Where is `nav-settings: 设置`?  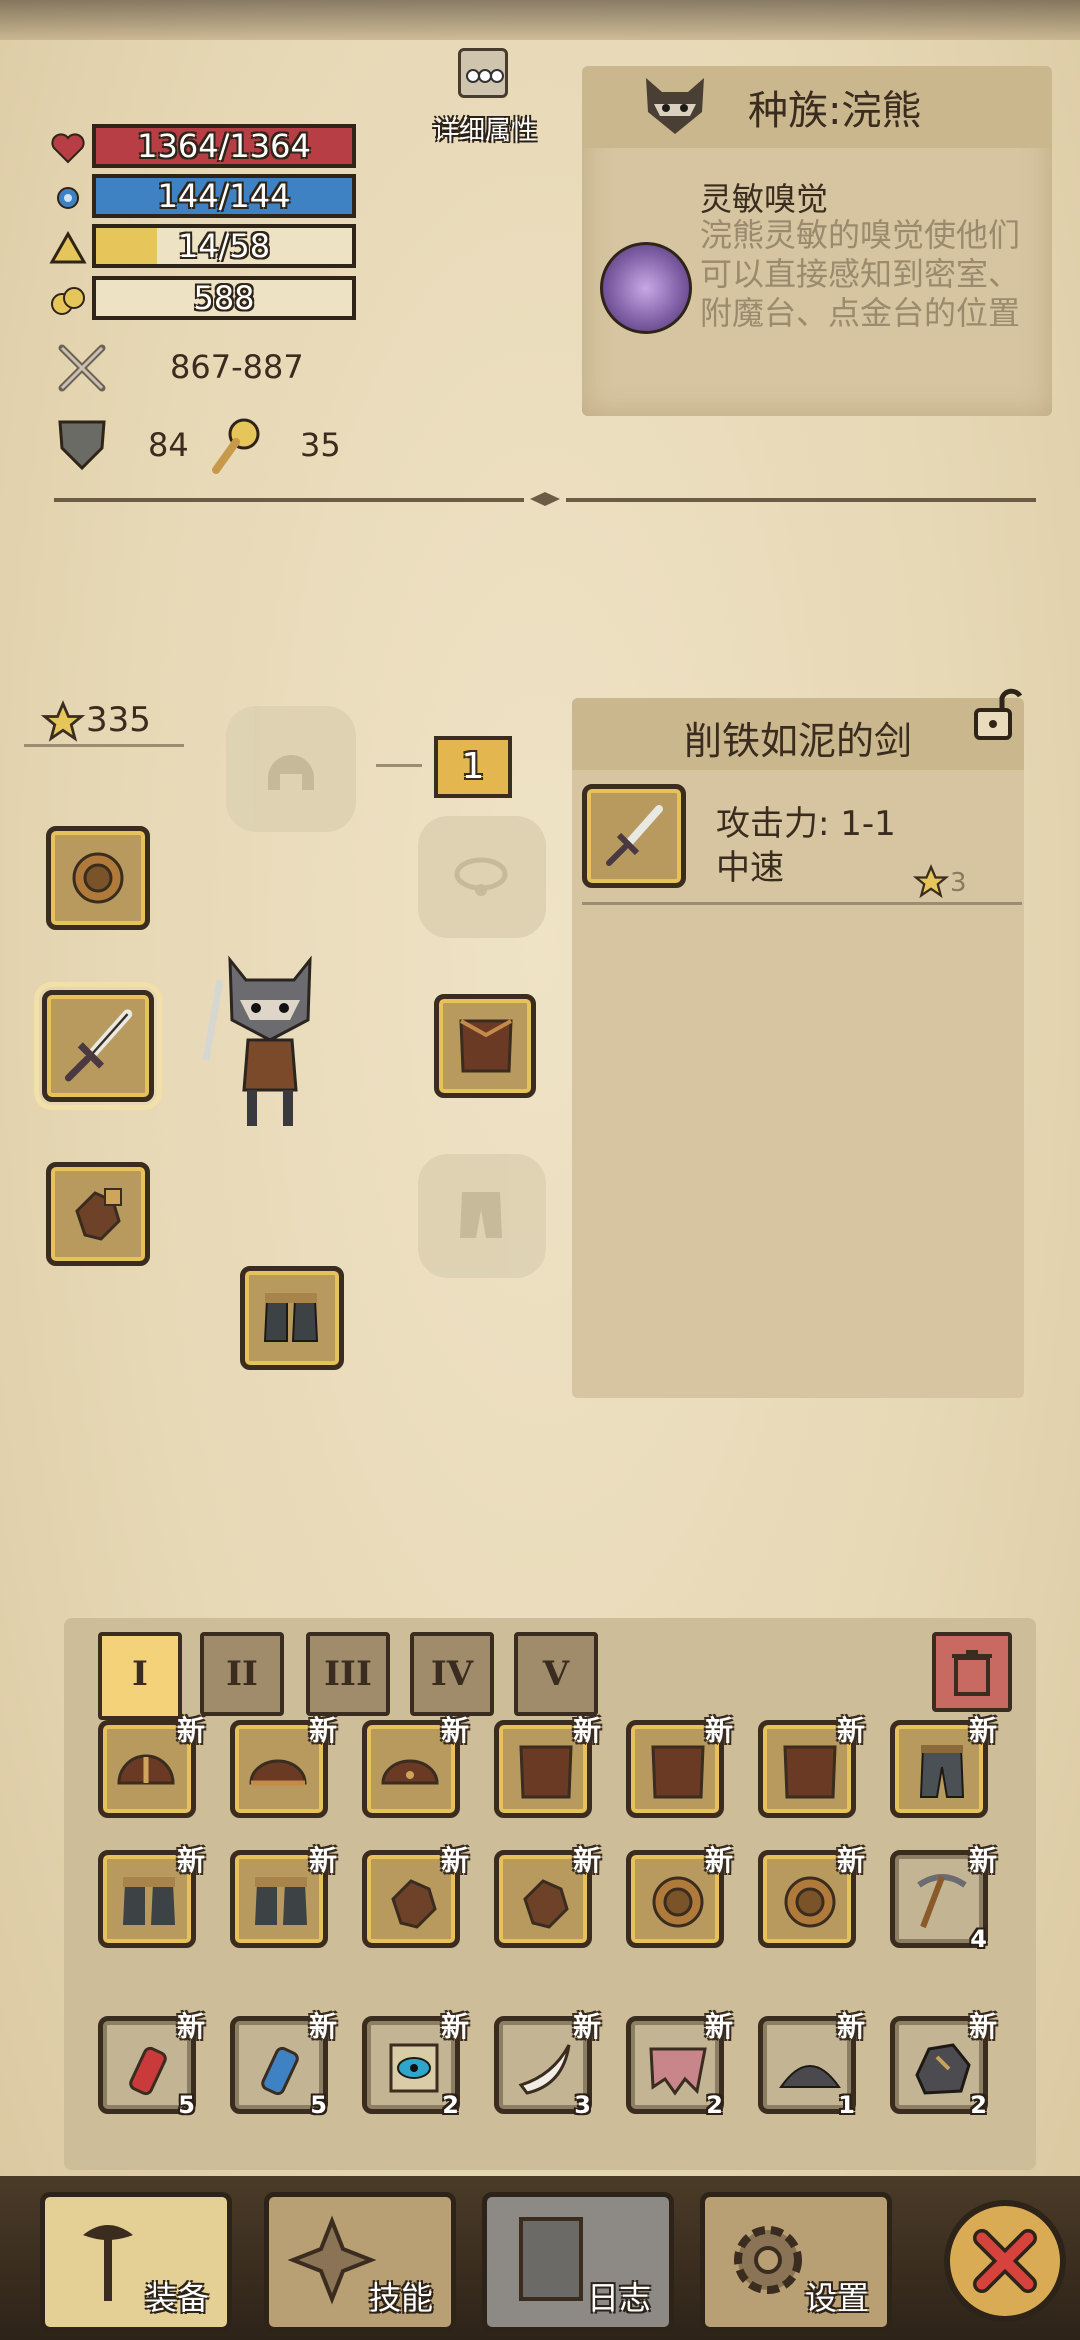
nav-settings: 设置 is located at coordinates (796, 2262).